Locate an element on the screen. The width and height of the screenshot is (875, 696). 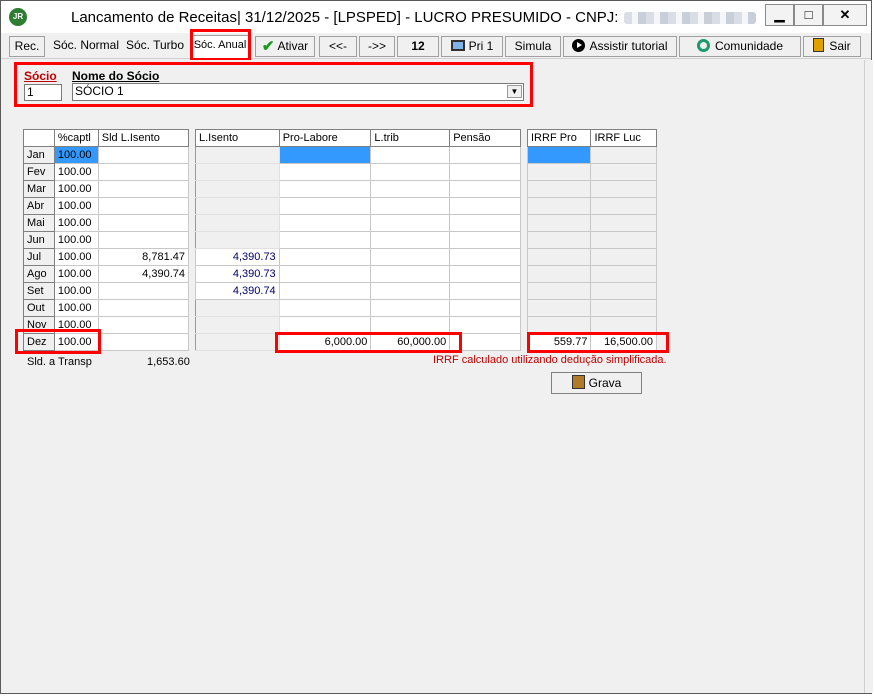
cell-sld-lisento: 4,390.74 is located at coordinates (143, 274).